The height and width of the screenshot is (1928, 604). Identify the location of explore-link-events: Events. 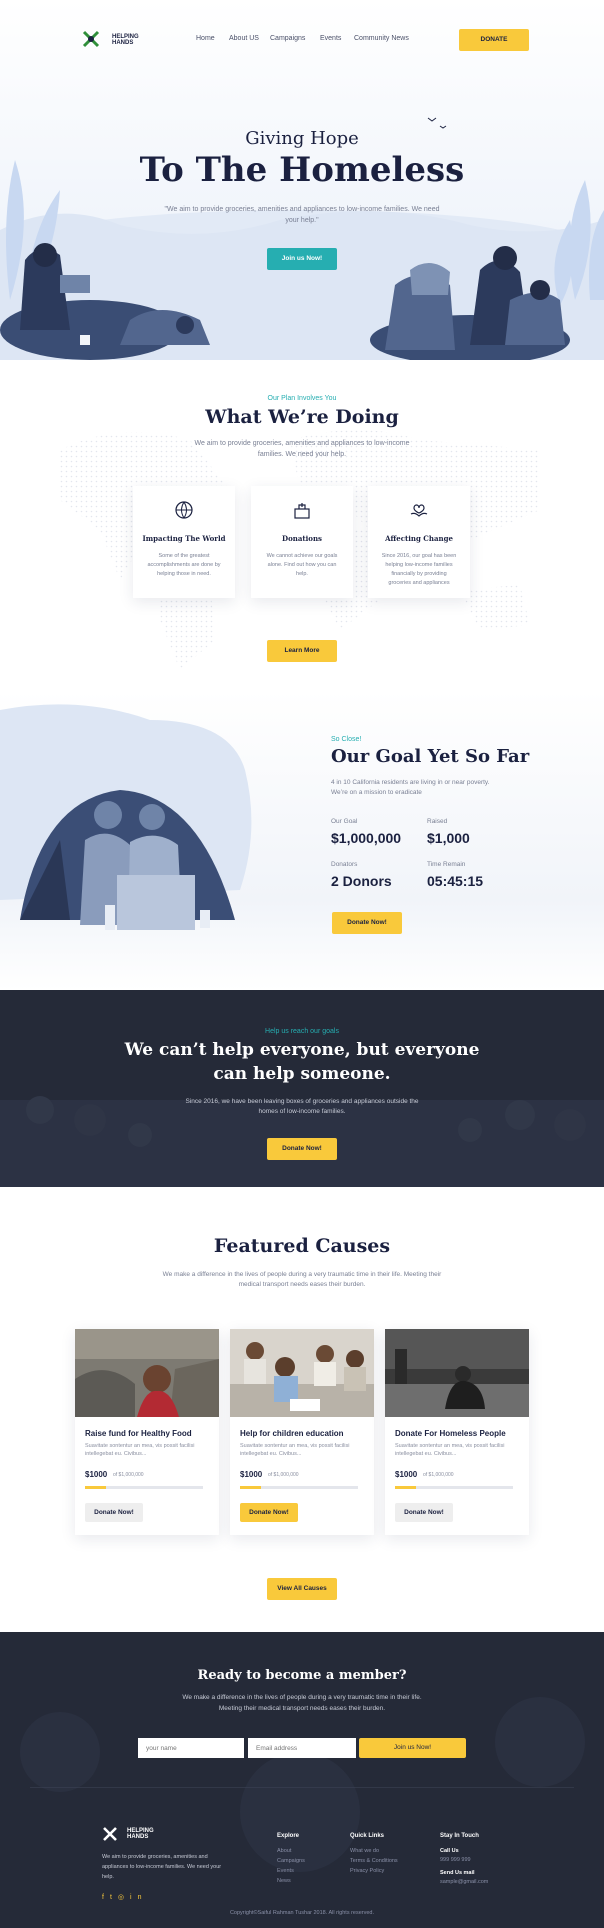
(285, 1871).